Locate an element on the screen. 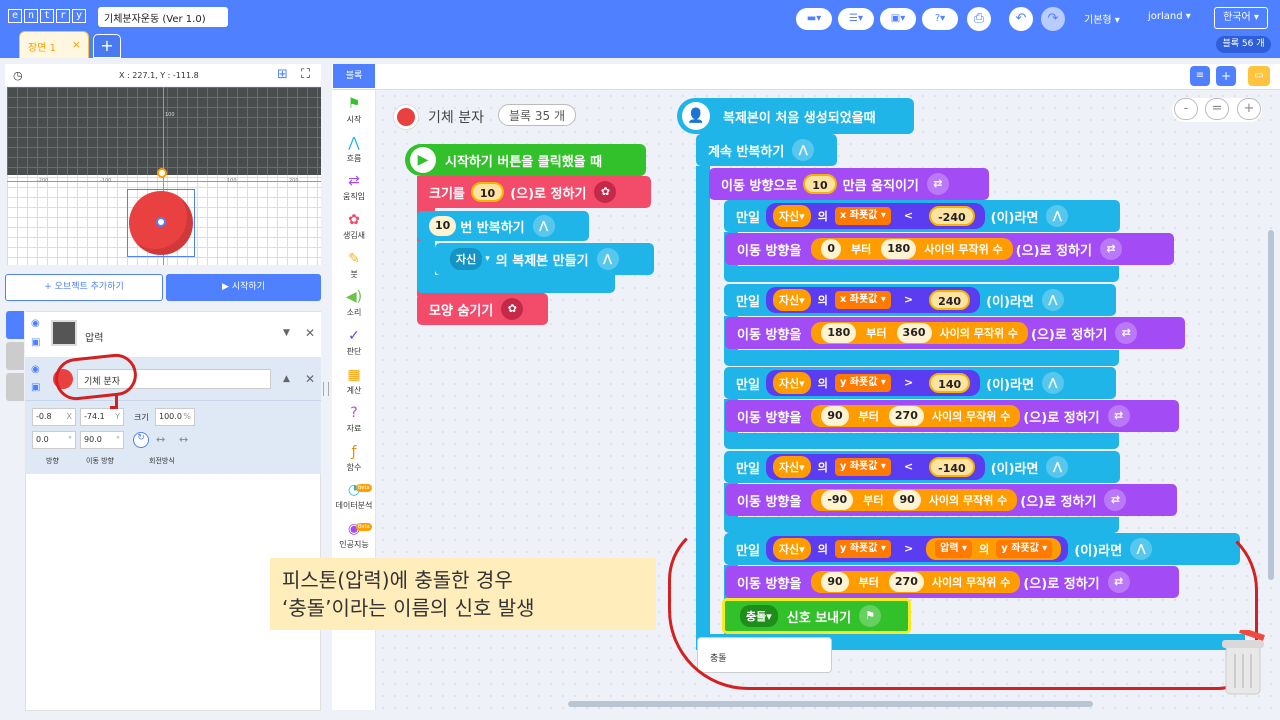  save-menu-button: ▬▾ is located at coordinates (814, 19).